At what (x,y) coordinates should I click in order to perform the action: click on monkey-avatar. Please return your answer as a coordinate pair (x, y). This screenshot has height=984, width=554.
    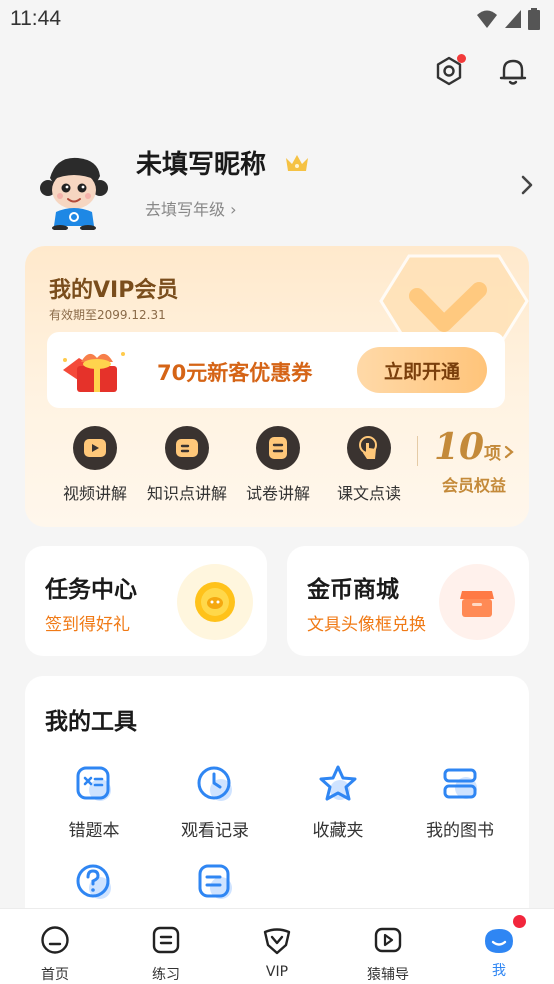
    Looking at the image, I should click on (74, 193).